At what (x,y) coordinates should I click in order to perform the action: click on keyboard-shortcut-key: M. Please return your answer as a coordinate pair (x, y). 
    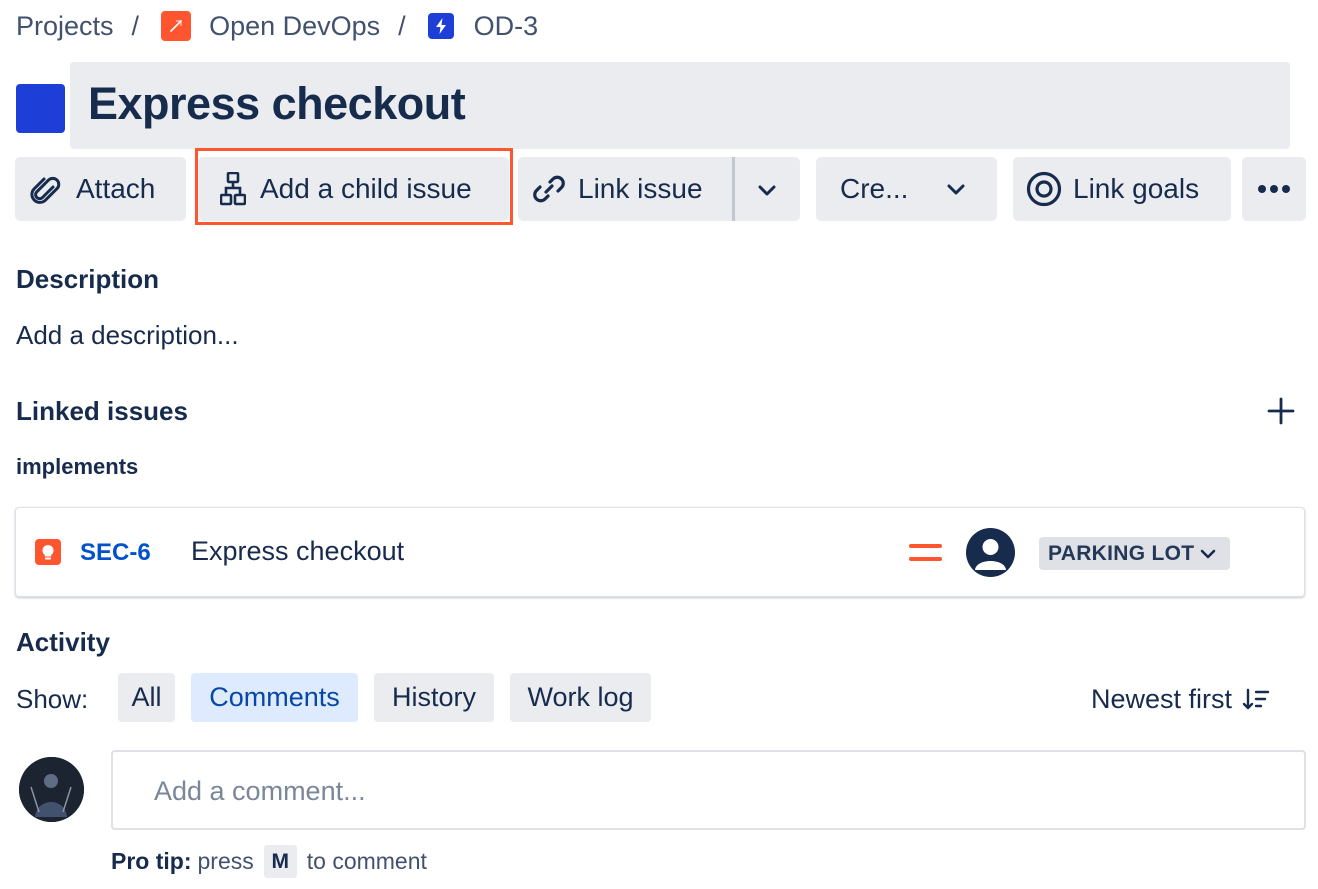
    Looking at the image, I should click on (280, 861).